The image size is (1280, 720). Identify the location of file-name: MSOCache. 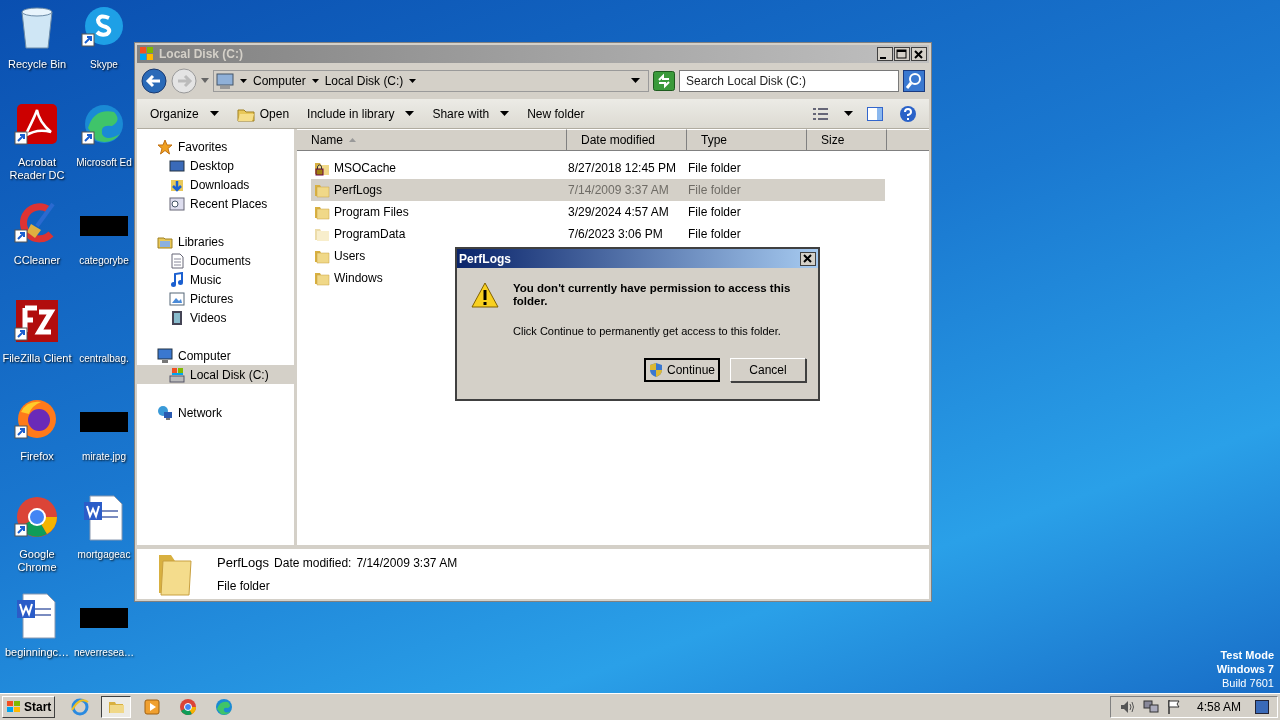
(365, 168).